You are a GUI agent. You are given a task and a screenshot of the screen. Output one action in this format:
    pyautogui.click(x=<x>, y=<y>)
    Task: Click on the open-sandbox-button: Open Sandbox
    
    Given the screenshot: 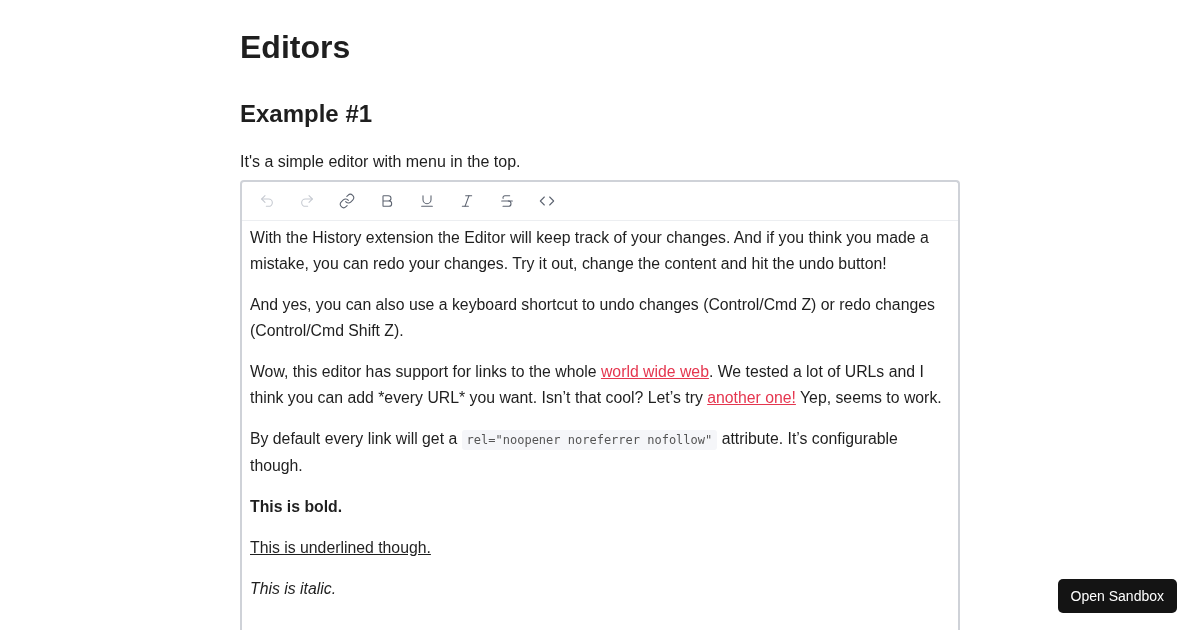 What is the action you would take?
    pyautogui.click(x=1117, y=596)
    